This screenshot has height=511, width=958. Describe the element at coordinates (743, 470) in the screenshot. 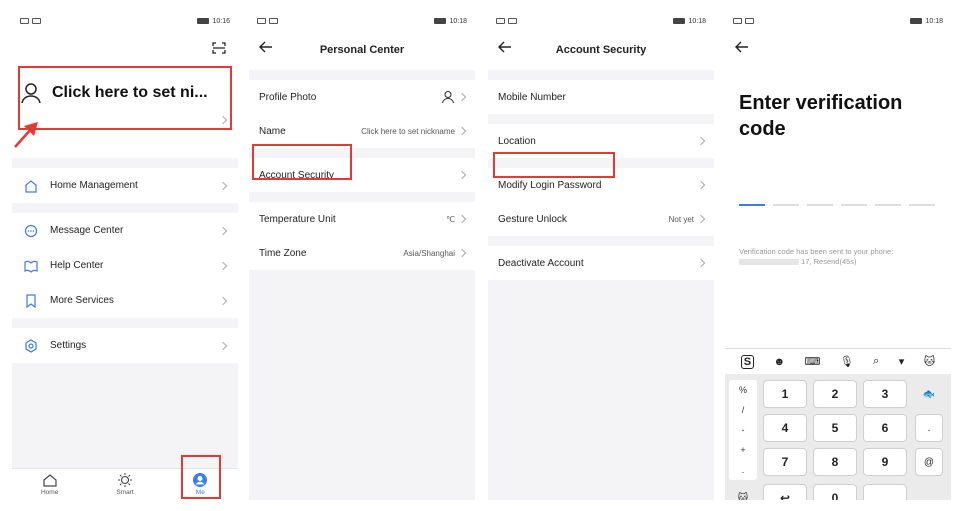

I see `symbol-key: .` at that location.